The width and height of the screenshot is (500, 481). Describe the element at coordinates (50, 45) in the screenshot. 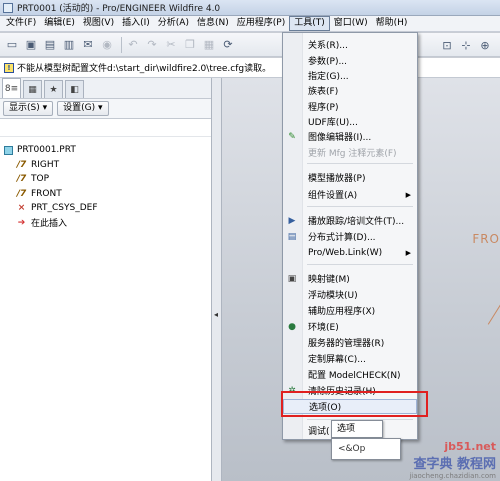

I see `save-icon: ▤` at that location.